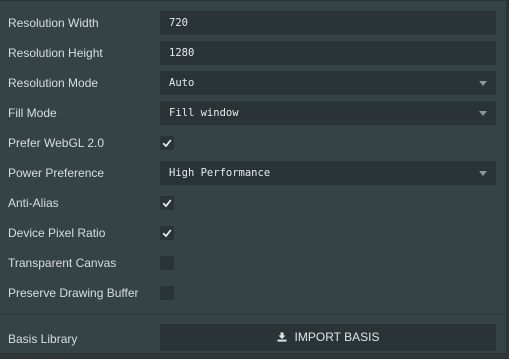  Describe the element at coordinates (253, 233) in the screenshot. I see `setting-row-device-pixel-ratio: Device Pixel Ratio` at that location.